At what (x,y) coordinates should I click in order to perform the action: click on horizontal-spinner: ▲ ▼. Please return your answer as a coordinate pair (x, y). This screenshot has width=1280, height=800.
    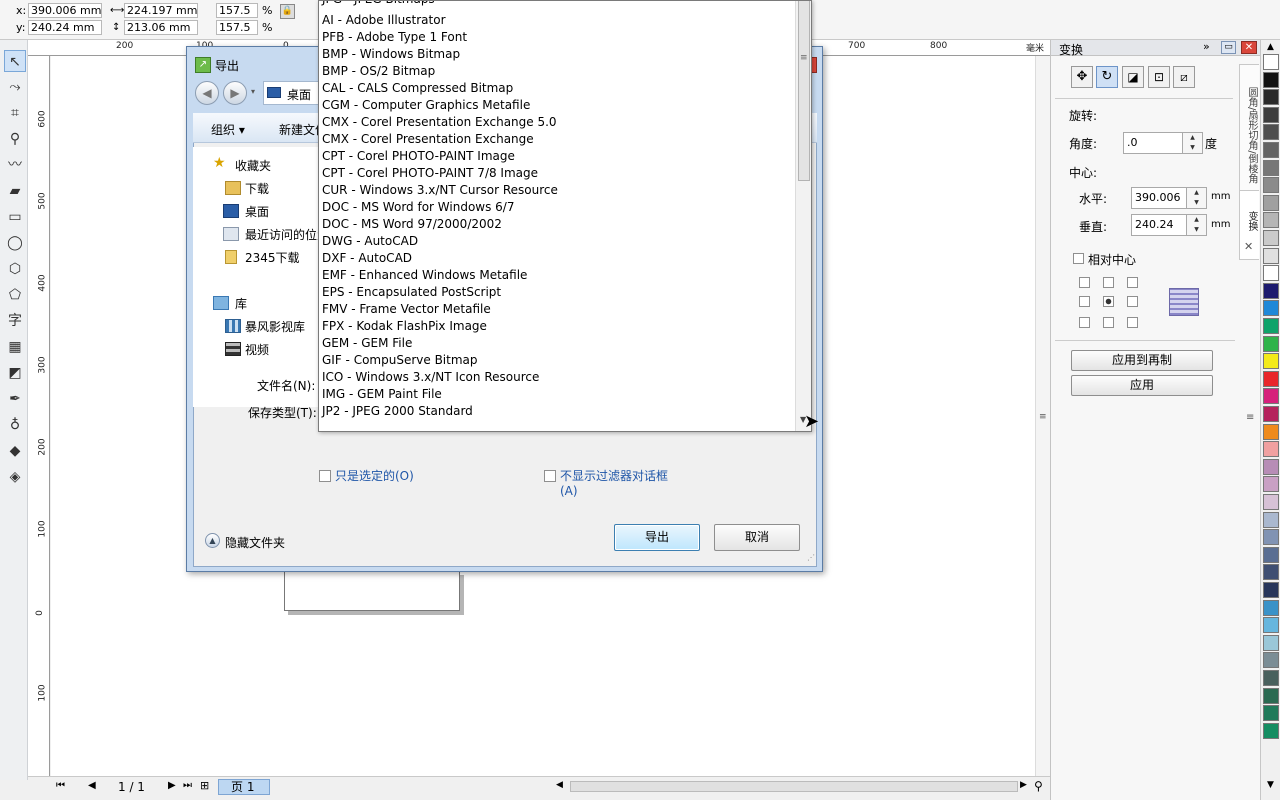
    Looking at the image, I should click on (1197, 198).